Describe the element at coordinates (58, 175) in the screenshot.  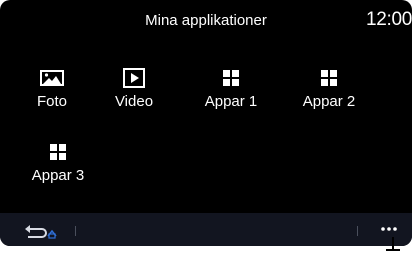
I see `app-label: Appar 3` at that location.